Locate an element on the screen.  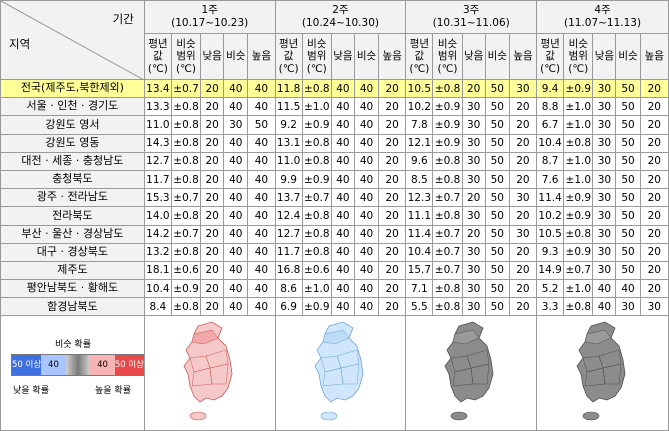
region-name: 전라북도 is located at coordinates (72, 216).